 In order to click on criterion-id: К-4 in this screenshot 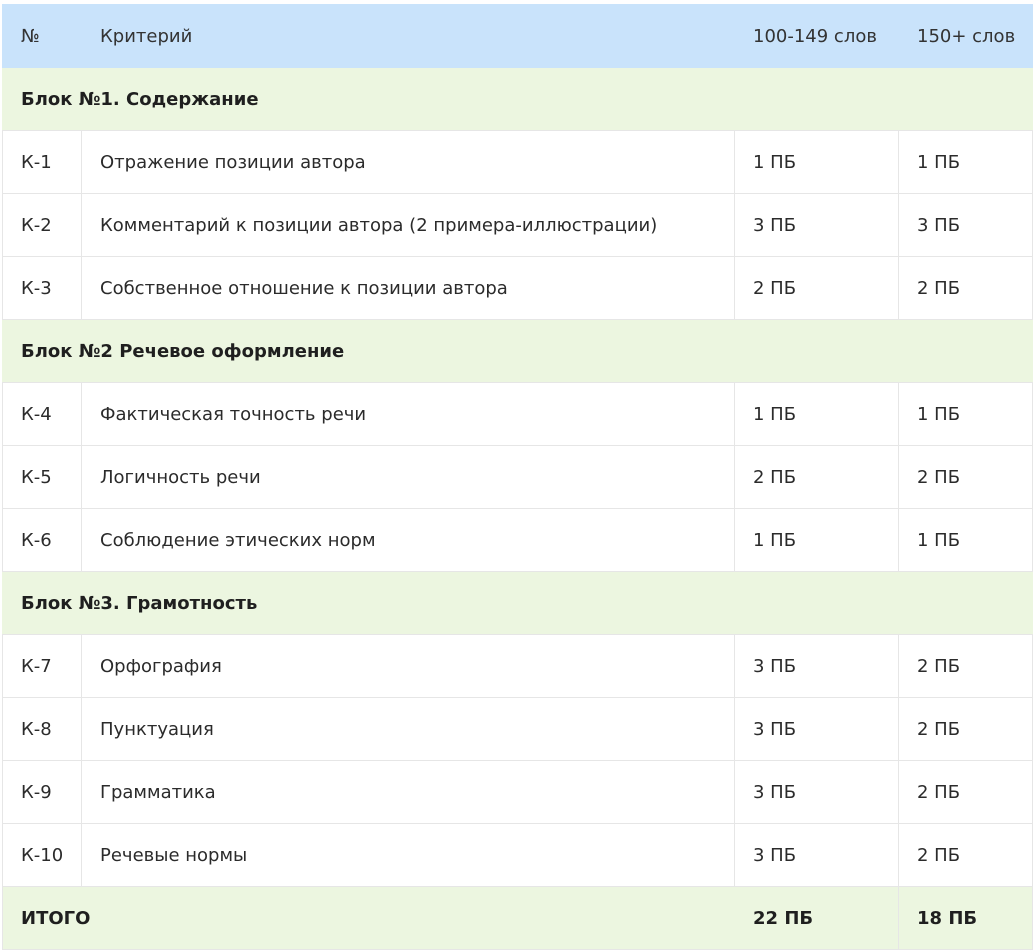, I will do `click(42, 414)`.